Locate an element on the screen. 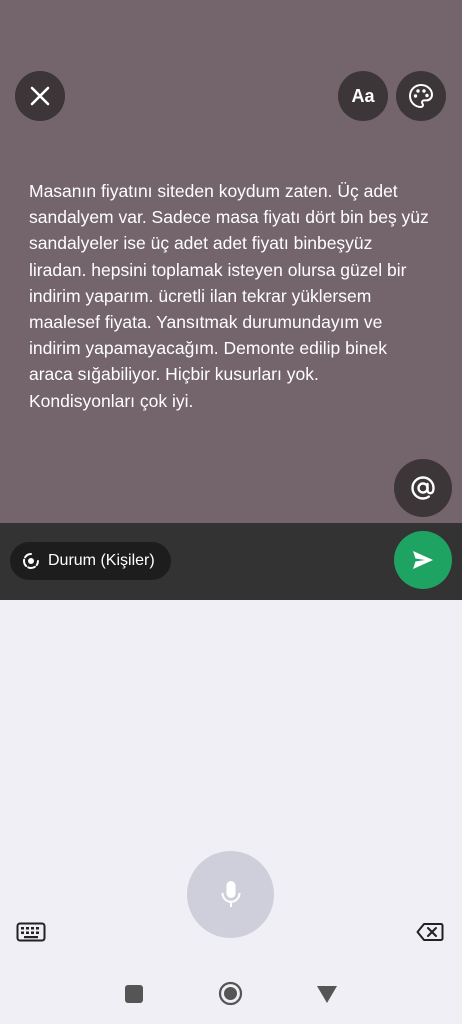 Image resolution: width=462 pixels, height=1024 pixels. system-navigation-bar is located at coordinates (231, 990).